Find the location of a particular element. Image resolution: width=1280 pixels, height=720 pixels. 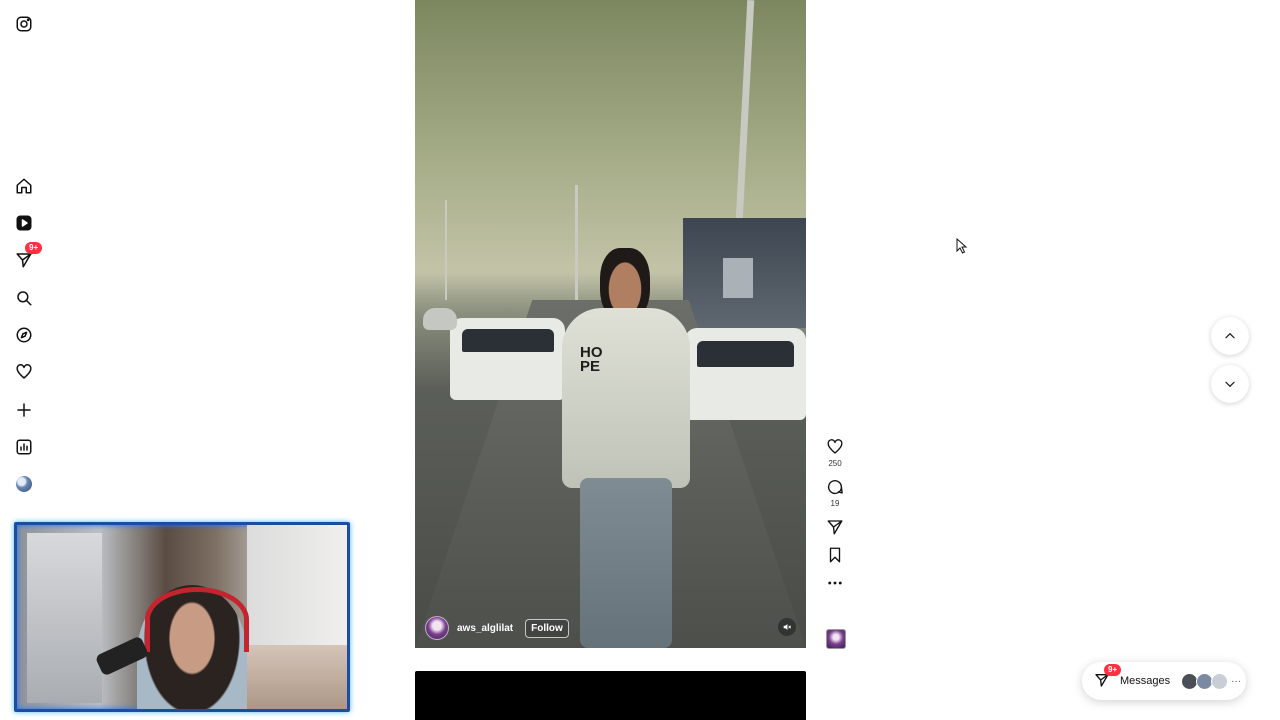

more-icon is located at coordinates (835, 583).